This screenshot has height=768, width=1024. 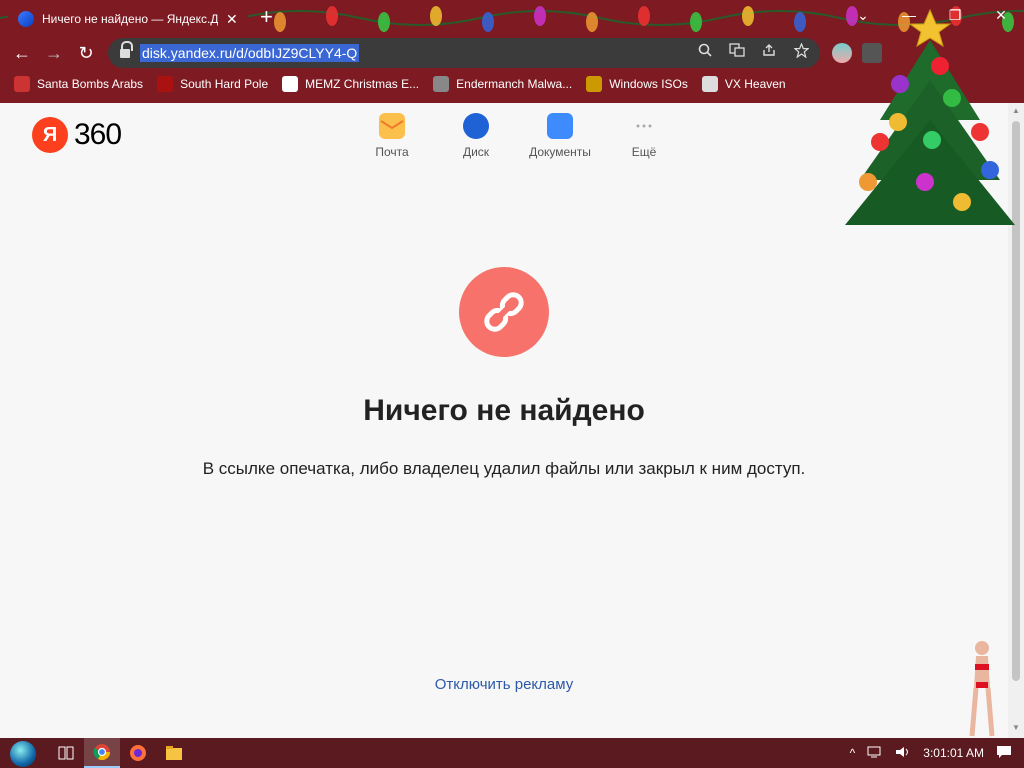 I want to click on bookmark-star-icon, so click(x=801, y=51).